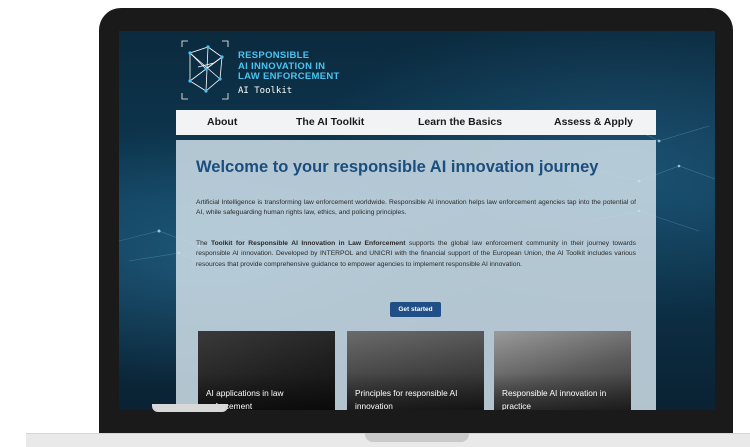 This screenshot has height=447, width=750. What do you see at coordinates (406, 399) in the screenshot?
I see `tile-caption: Principles for responsible AI innovation` at bounding box center [406, 399].